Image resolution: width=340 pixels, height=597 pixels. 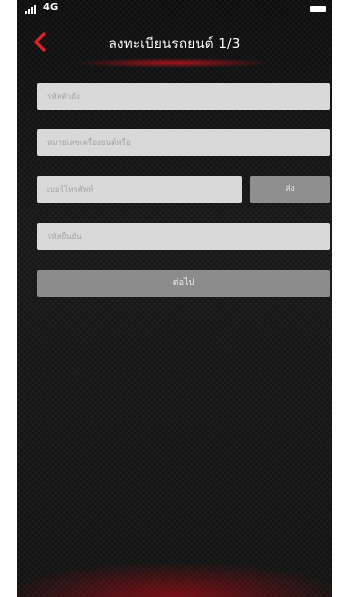 What do you see at coordinates (40, 42) in the screenshot?
I see `back-arrow-icon` at bounding box center [40, 42].